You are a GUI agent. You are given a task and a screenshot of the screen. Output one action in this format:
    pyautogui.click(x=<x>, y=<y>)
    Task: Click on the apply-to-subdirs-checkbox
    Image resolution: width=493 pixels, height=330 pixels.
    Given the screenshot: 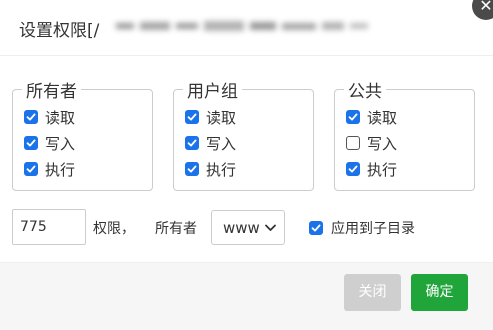 What is the action you would take?
    pyautogui.click(x=316, y=228)
    